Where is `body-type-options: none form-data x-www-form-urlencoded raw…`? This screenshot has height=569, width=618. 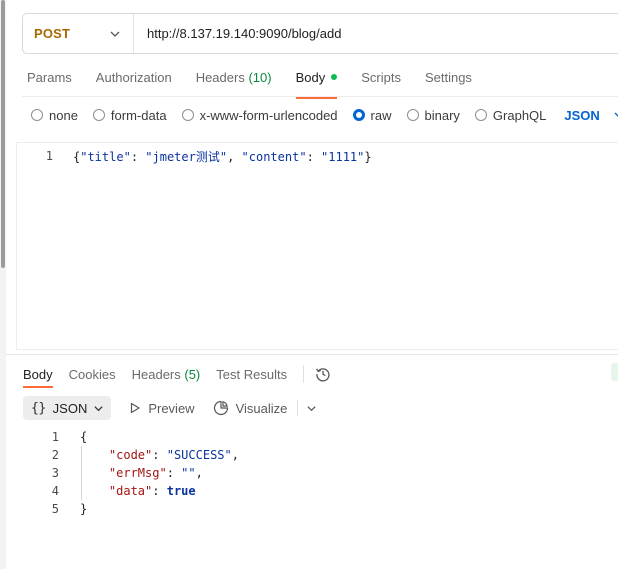 body-type-options: none form-data x-www-form-urlencoded raw… is located at coordinates (324, 115).